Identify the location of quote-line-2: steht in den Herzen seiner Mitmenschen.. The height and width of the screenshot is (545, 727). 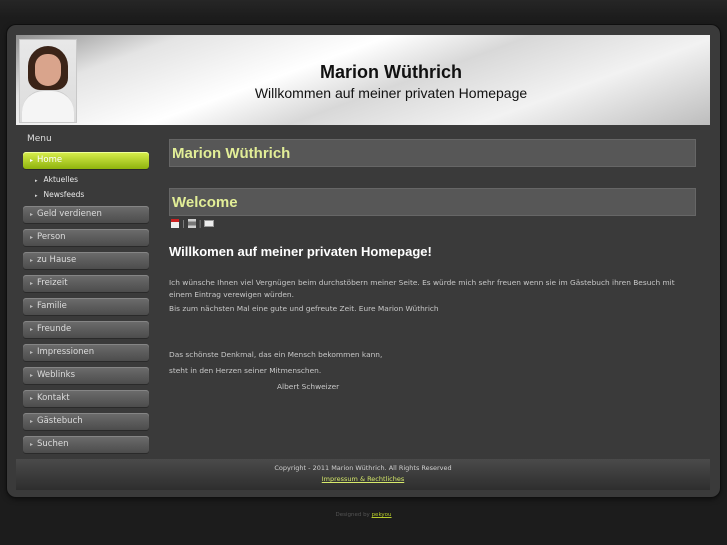
(245, 370).